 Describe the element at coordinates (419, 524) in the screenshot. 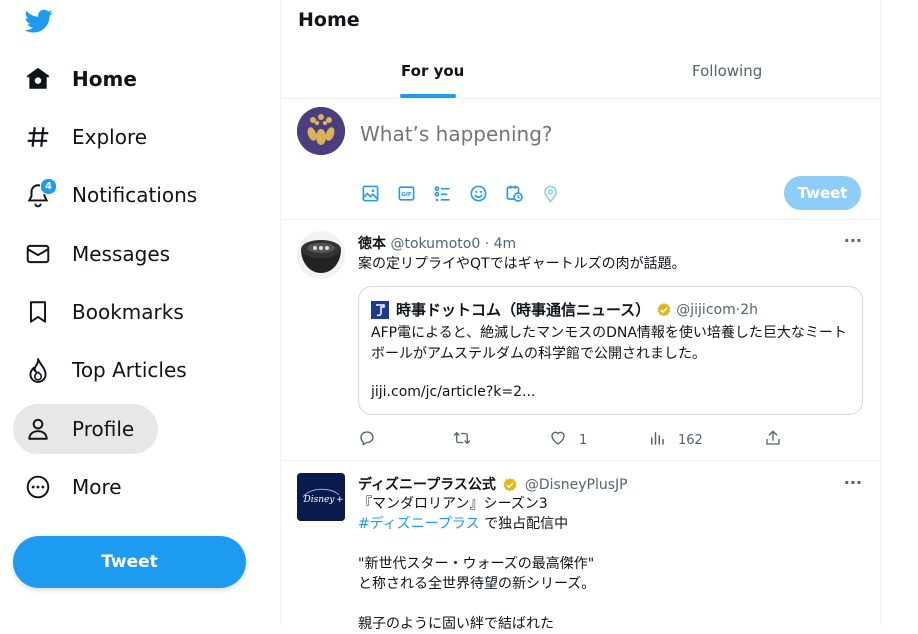

I see `hashtag-link: #ディズニープラス` at that location.